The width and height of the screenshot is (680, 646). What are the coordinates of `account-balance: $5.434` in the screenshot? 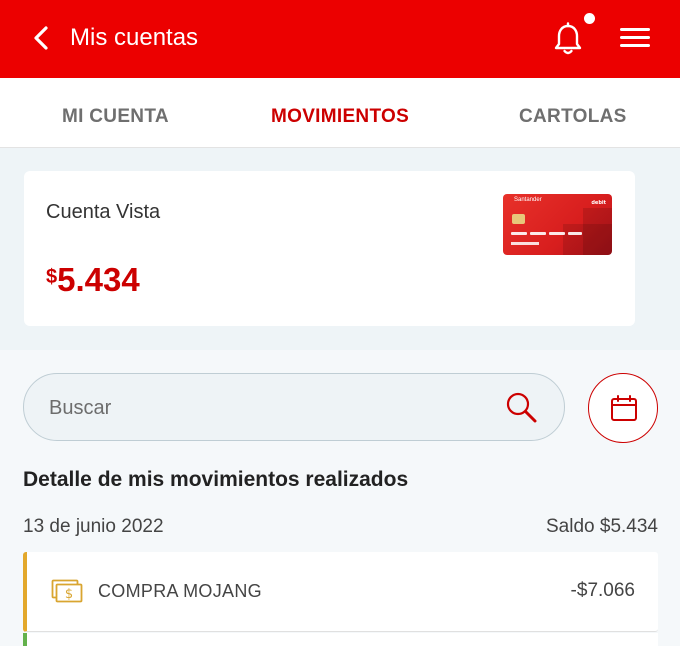 It's located at (93, 280).